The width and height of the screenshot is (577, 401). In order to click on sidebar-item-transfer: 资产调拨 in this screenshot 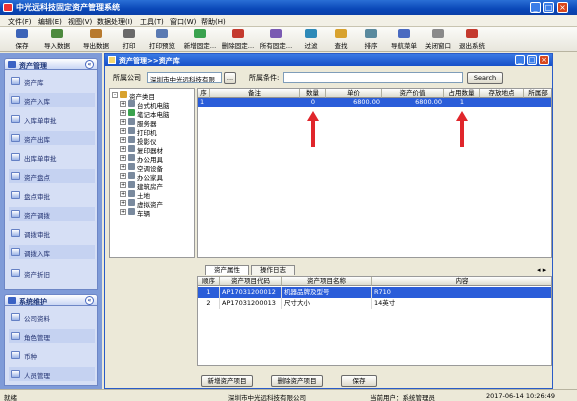, I will do `click(52, 214)`.